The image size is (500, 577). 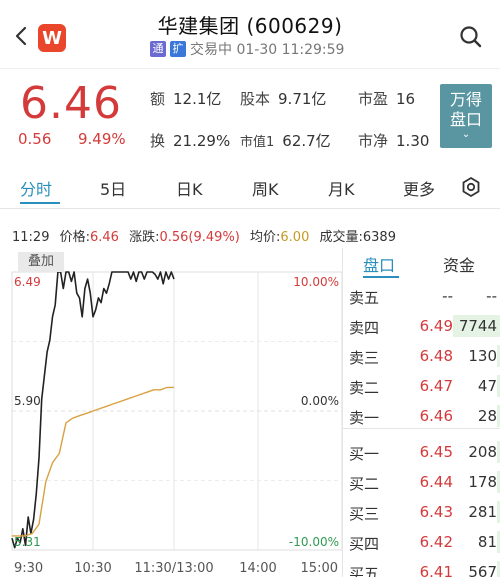 I want to click on y-axis-tick-label: 5.31, so click(x=27, y=542).